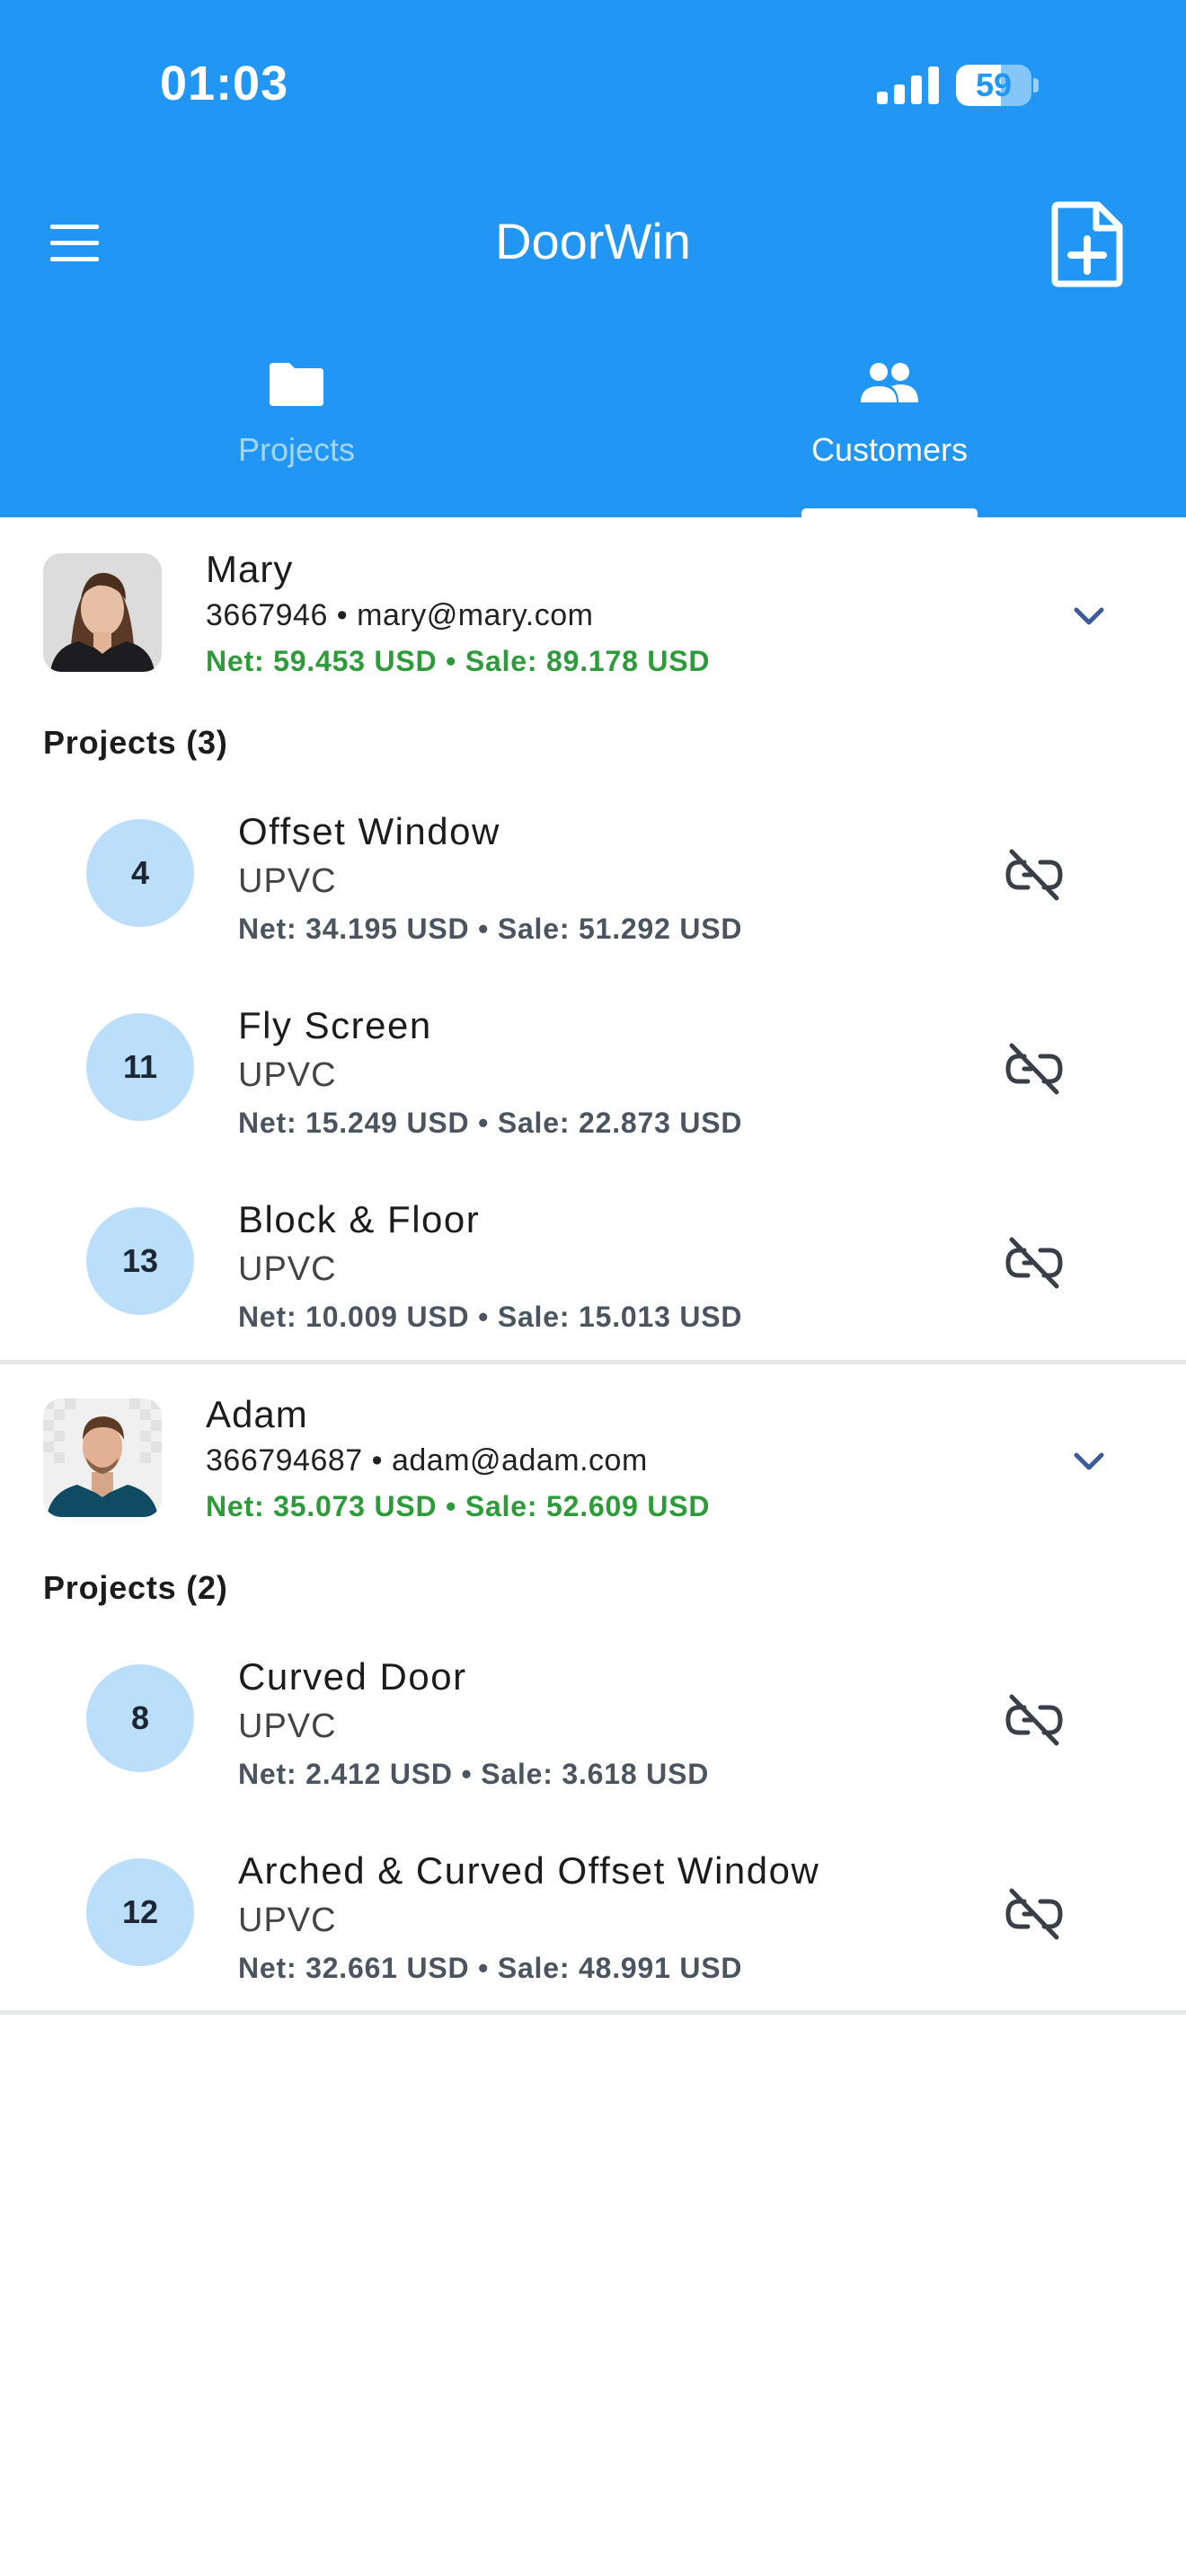 The image size is (1186, 2576). I want to click on project-number-badge: 8, so click(140, 1718).